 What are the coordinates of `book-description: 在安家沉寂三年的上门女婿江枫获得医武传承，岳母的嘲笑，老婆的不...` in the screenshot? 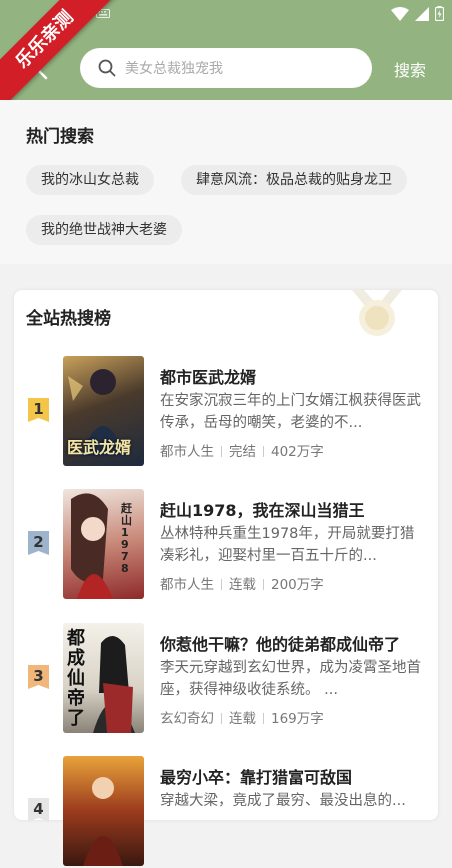 It's located at (290, 412).